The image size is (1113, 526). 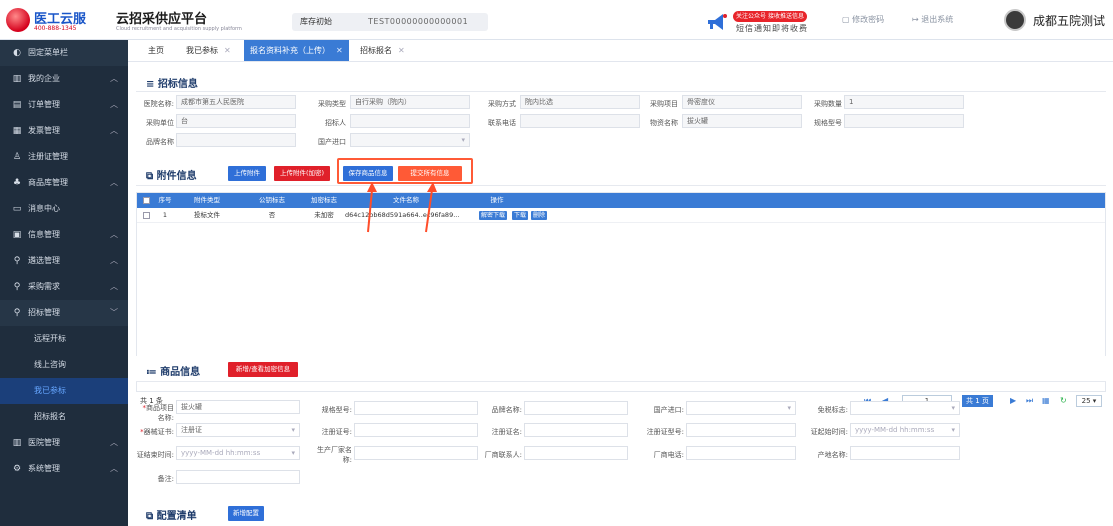 What do you see at coordinates (717, 22) in the screenshot?
I see `megaphone-icon` at bounding box center [717, 22].